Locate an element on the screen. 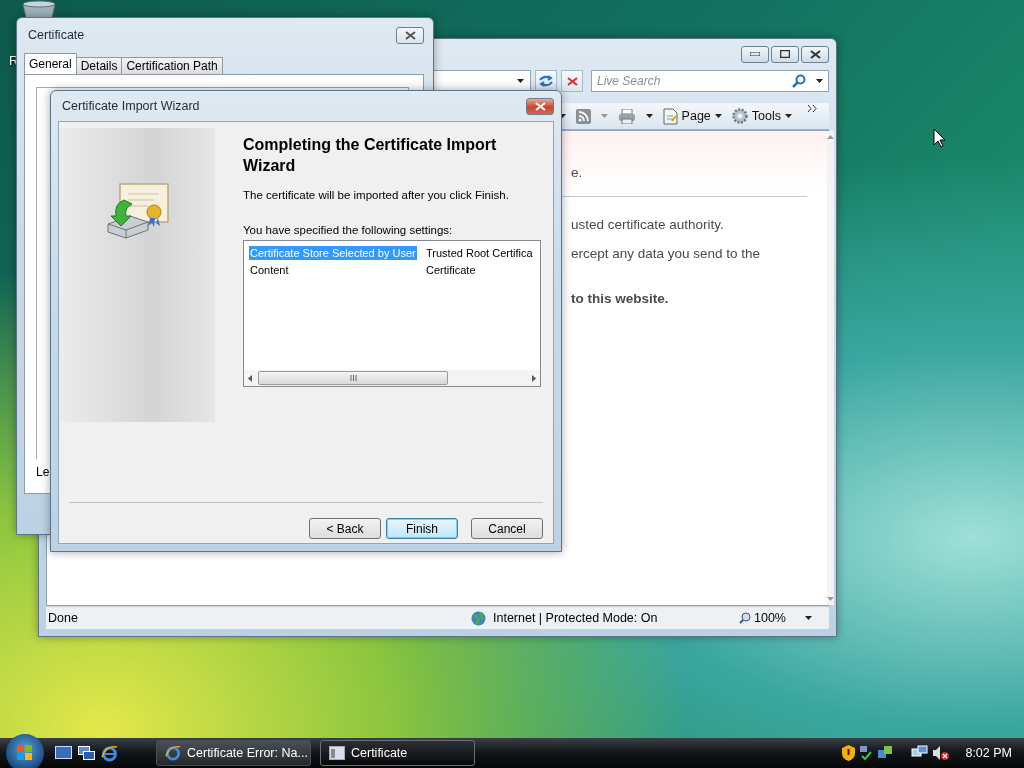  command-button: Page is located at coordinates (692, 116).